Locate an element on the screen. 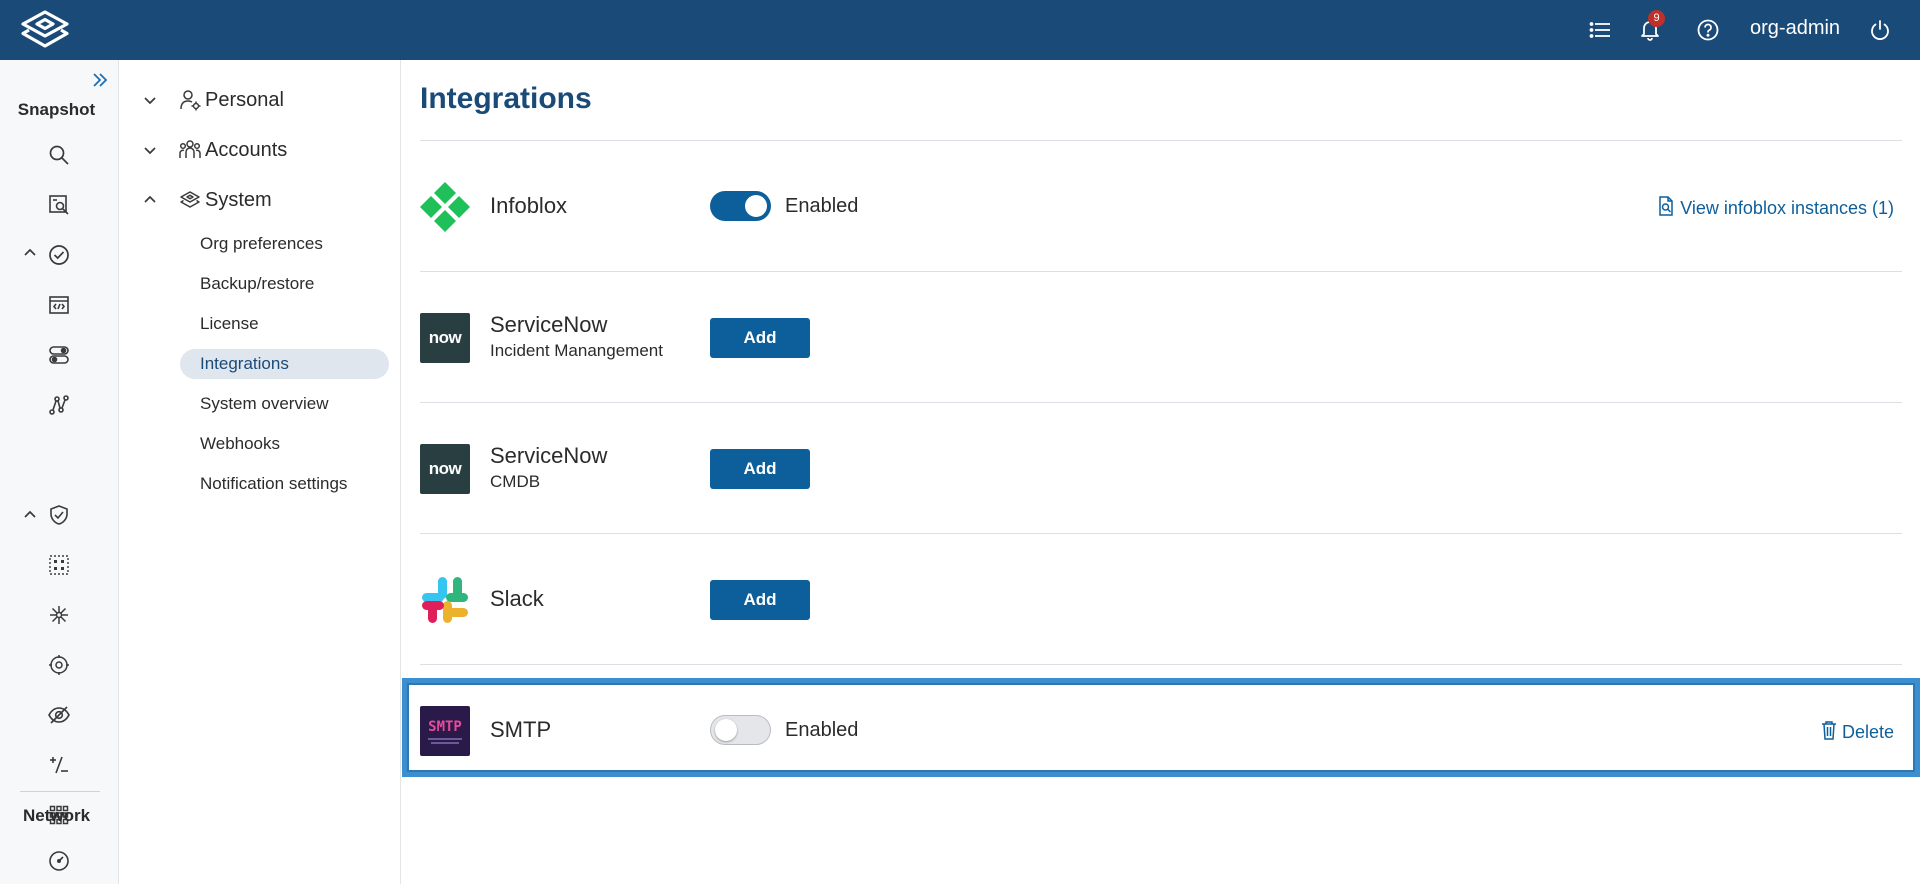 This screenshot has width=1920, height=884. grid-dots-icon is located at coordinates (59, 565).